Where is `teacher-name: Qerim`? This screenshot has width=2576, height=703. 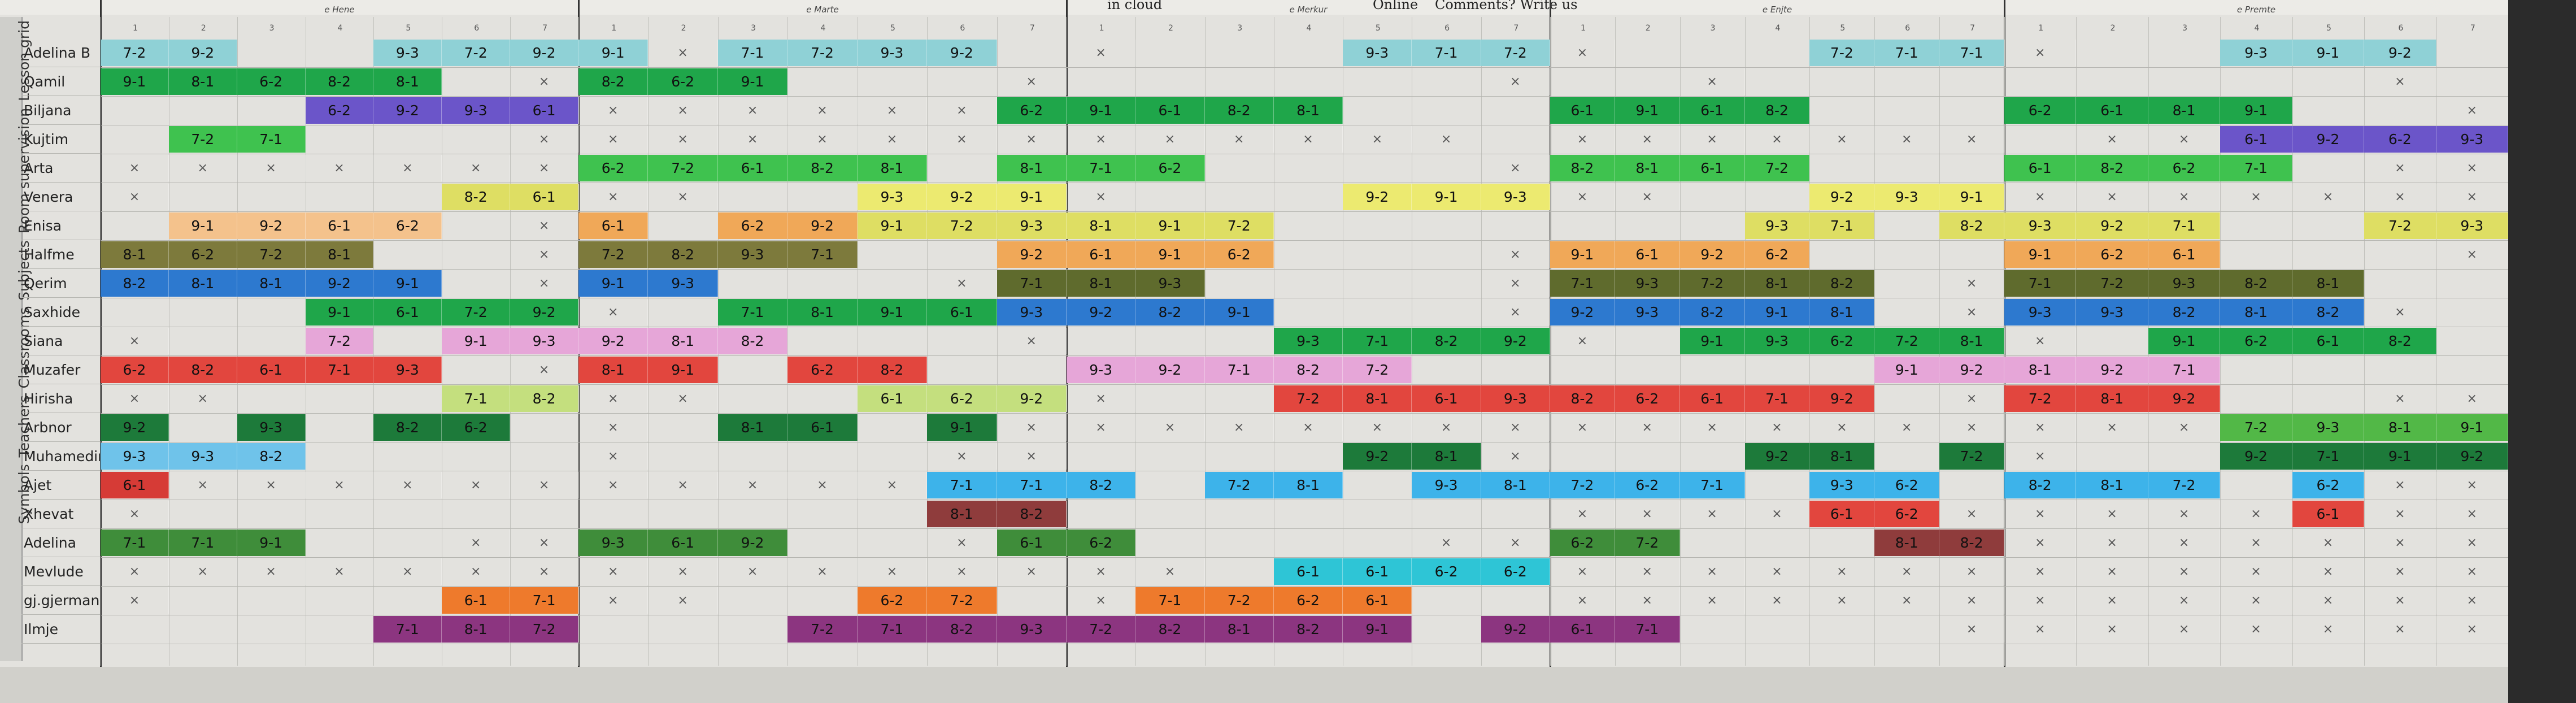
teacher-name: Qerim is located at coordinates (61, 283).